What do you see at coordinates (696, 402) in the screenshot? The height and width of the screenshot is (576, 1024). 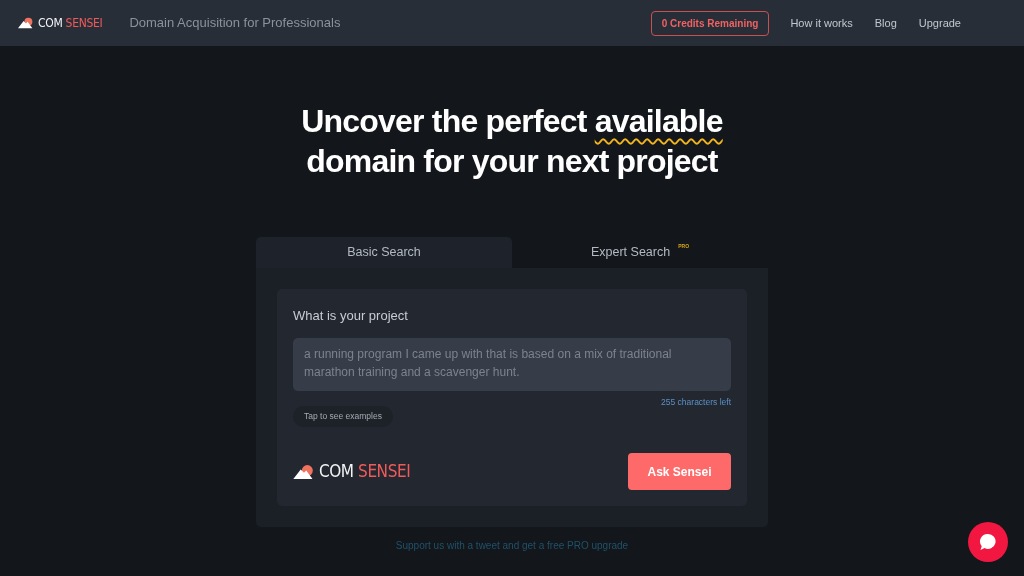 I see `character-counter: 255 characters left` at bounding box center [696, 402].